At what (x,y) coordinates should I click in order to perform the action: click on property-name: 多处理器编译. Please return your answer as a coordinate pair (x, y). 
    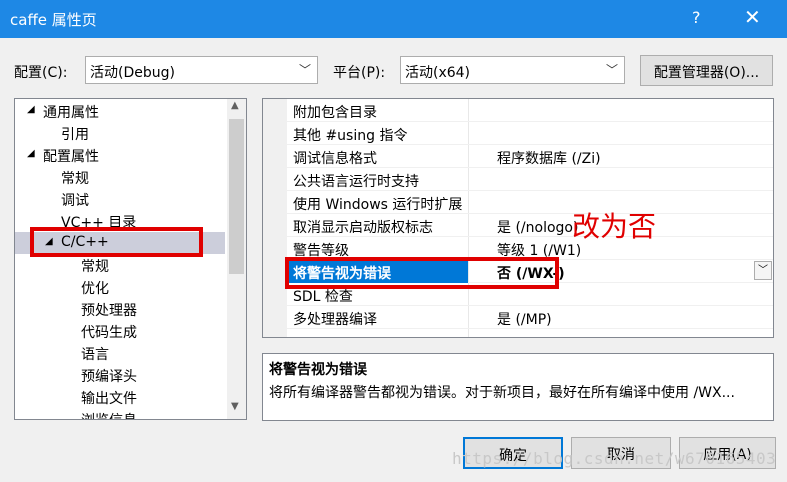
    Looking at the image, I should click on (335, 320).